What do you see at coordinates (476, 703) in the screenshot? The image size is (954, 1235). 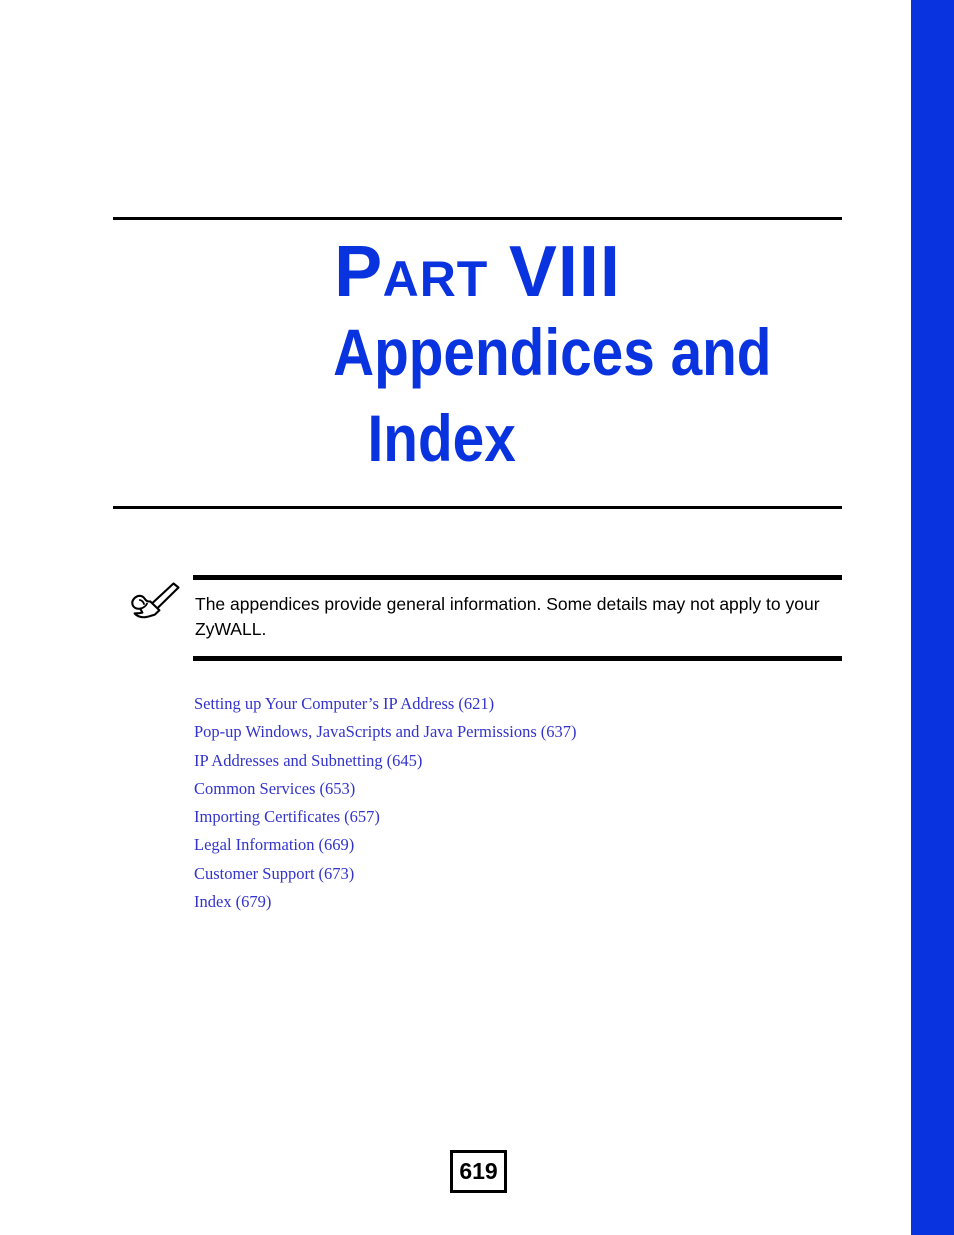 I see `link-page: (621)` at bounding box center [476, 703].